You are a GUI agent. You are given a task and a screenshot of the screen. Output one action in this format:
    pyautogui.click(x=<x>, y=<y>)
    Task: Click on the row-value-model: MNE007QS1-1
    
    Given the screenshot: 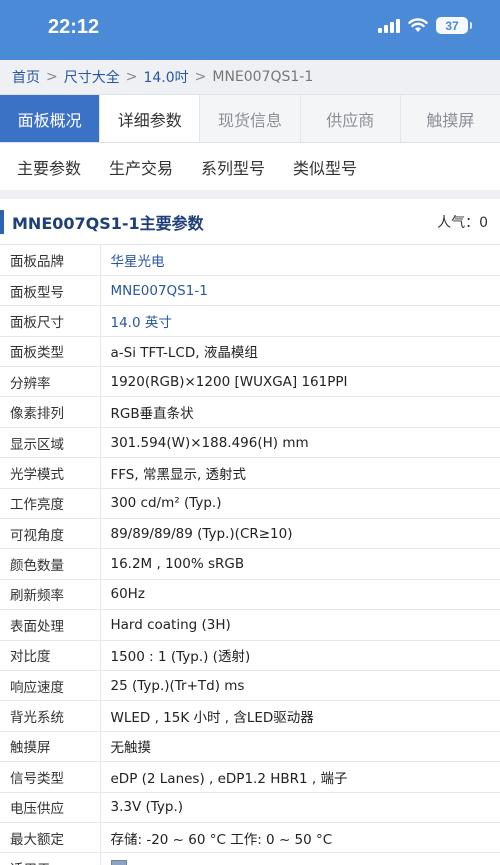 What is the action you would take?
    pyautogui.click(x=300, y=291)
    